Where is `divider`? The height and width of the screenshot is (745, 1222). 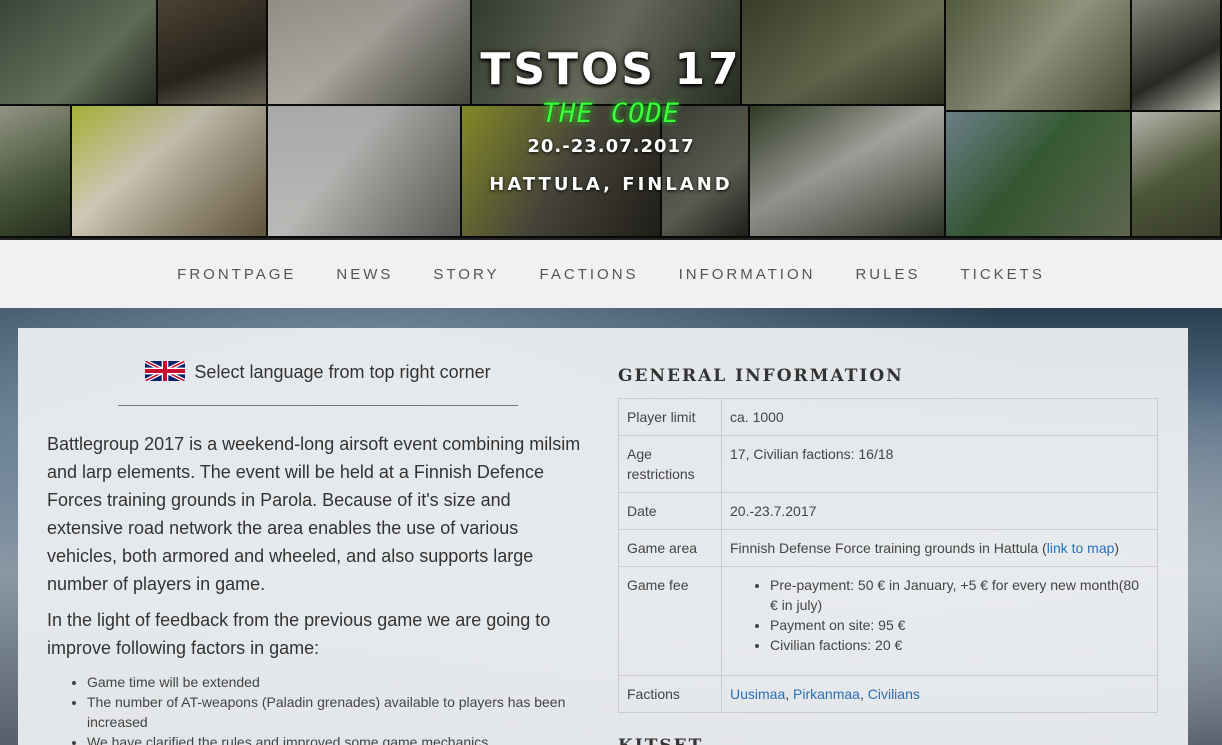 divider is located at coordinates (318, 405).